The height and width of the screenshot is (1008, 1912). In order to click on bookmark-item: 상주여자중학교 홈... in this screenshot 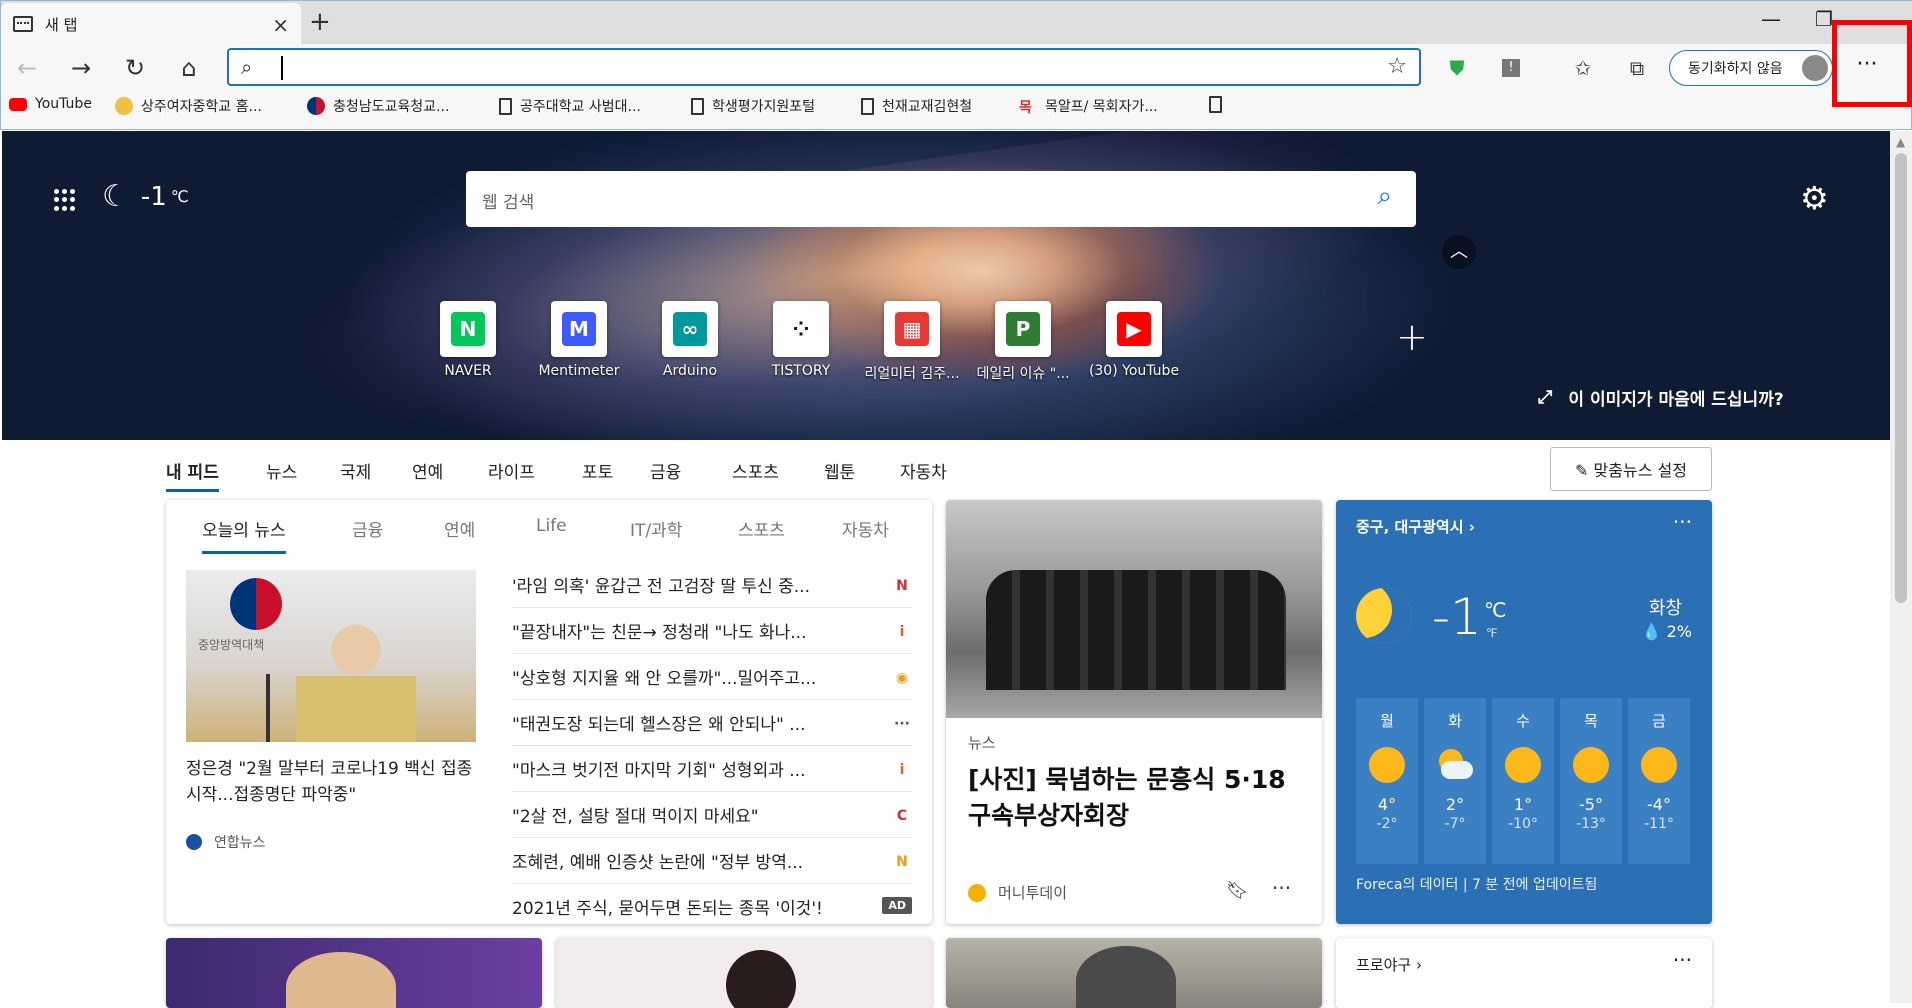, I will do `click(188, 106)`.